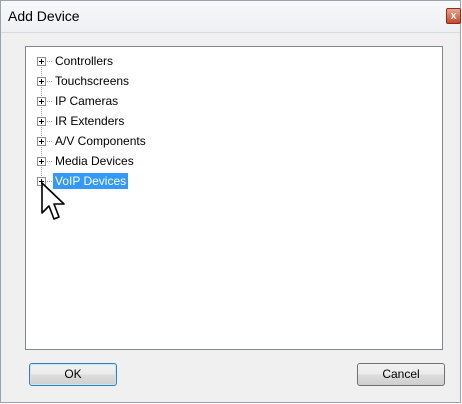  Describe the element at coordinates (87, 101) in the screenshot. I see `tree-item-label: IP Cameras` at that location.